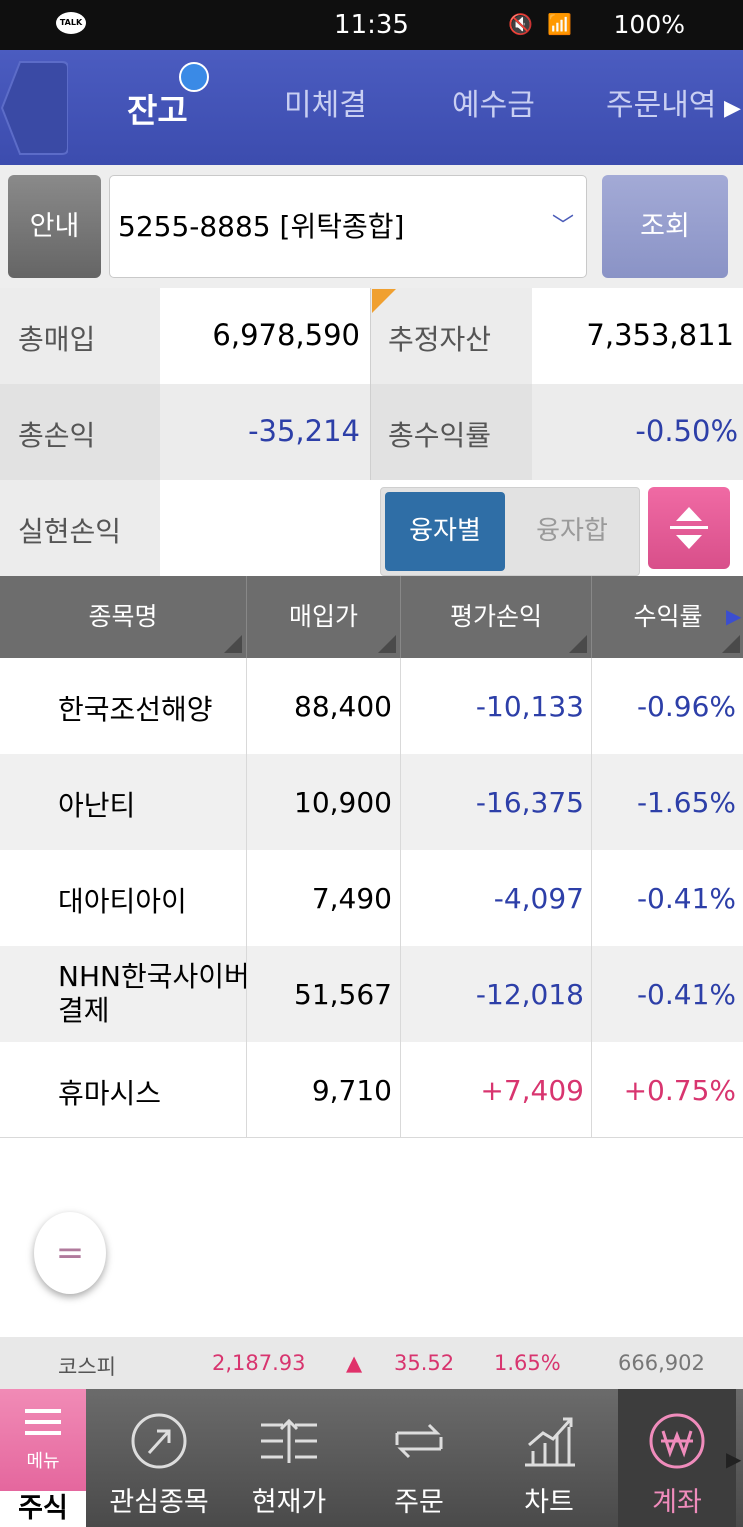 This screenshot has width=743, height=1527. Describe the element at coordinates (419, 1502) in the screenshot. I see `nav-order-label: 주문` at that location.